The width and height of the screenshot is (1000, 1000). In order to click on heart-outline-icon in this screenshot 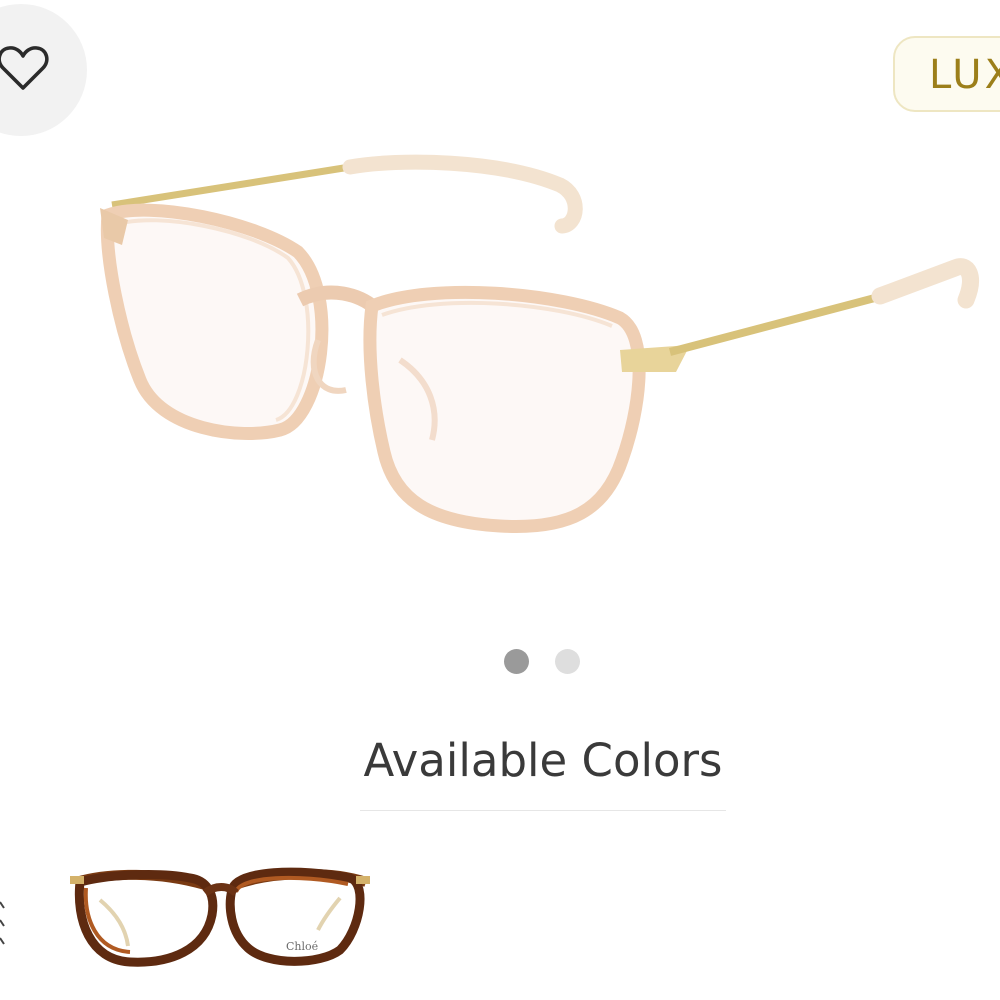, I will do `click(24, 68)`.